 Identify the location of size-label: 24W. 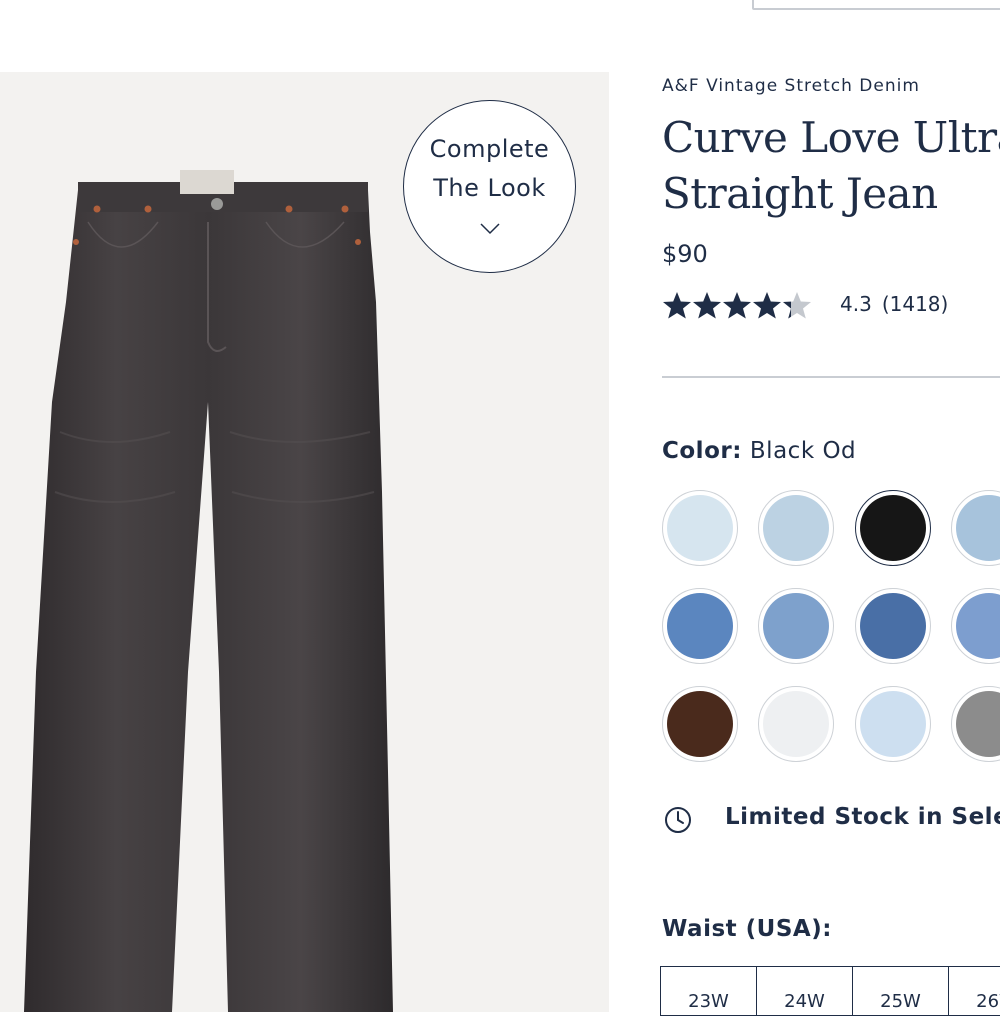
(804, 1001).